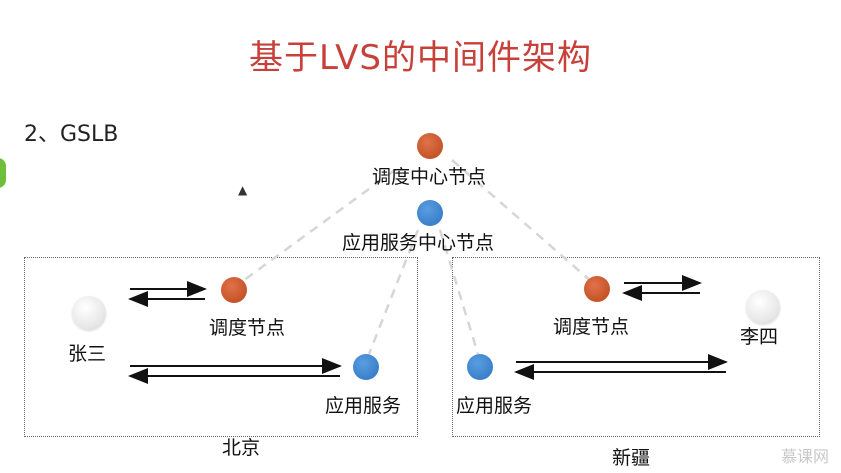 The width and height of the screenshot is (841, 473). Describe the element at coordinates (631, 458) in the screenshot. I see `region-xinjiang-label: 新疆` at that location.